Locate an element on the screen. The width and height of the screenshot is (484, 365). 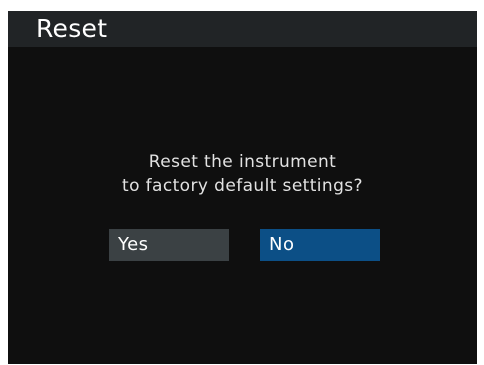
no-button-label: No is located at coordinates (282, 244).